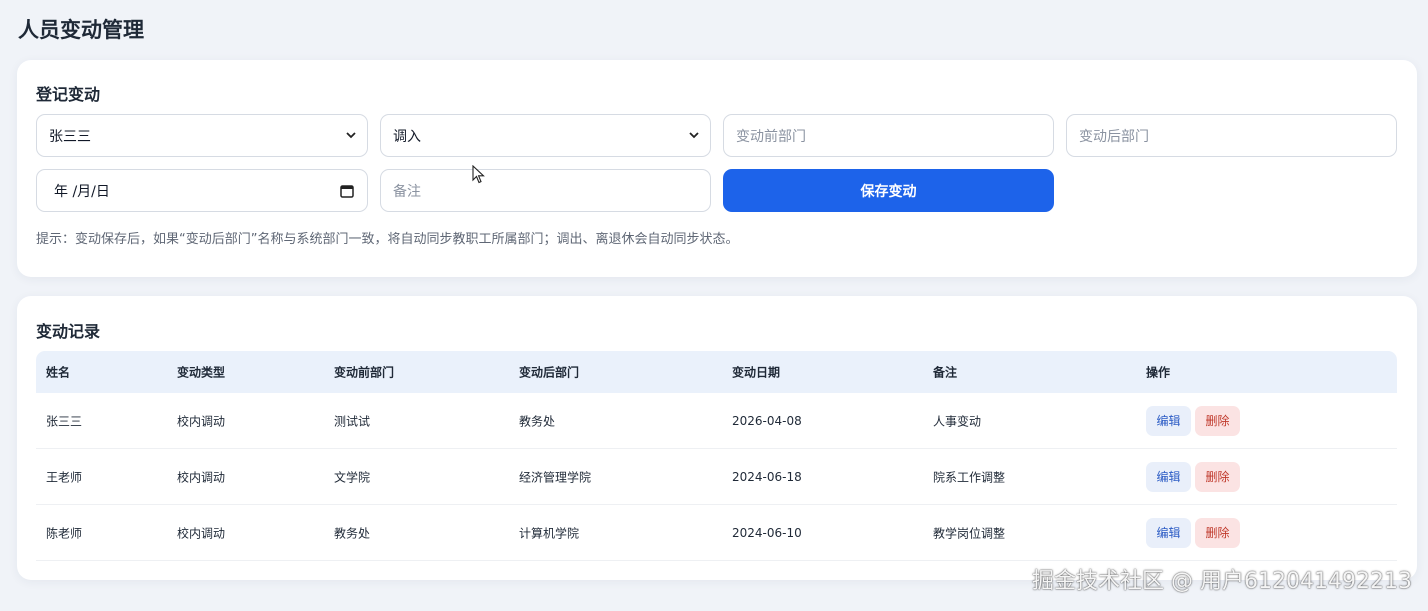 The width and height of the screenshot is (1428, 611). I want to click on row-note: 人事变动, so click(957, 421).